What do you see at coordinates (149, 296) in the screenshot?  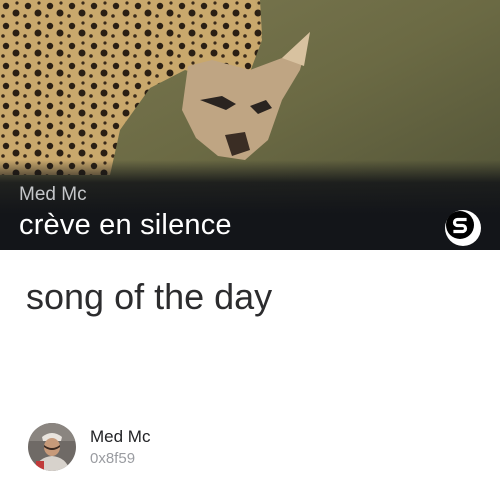 I see `post-headline: song of the day` at bounding box center [149, 296].